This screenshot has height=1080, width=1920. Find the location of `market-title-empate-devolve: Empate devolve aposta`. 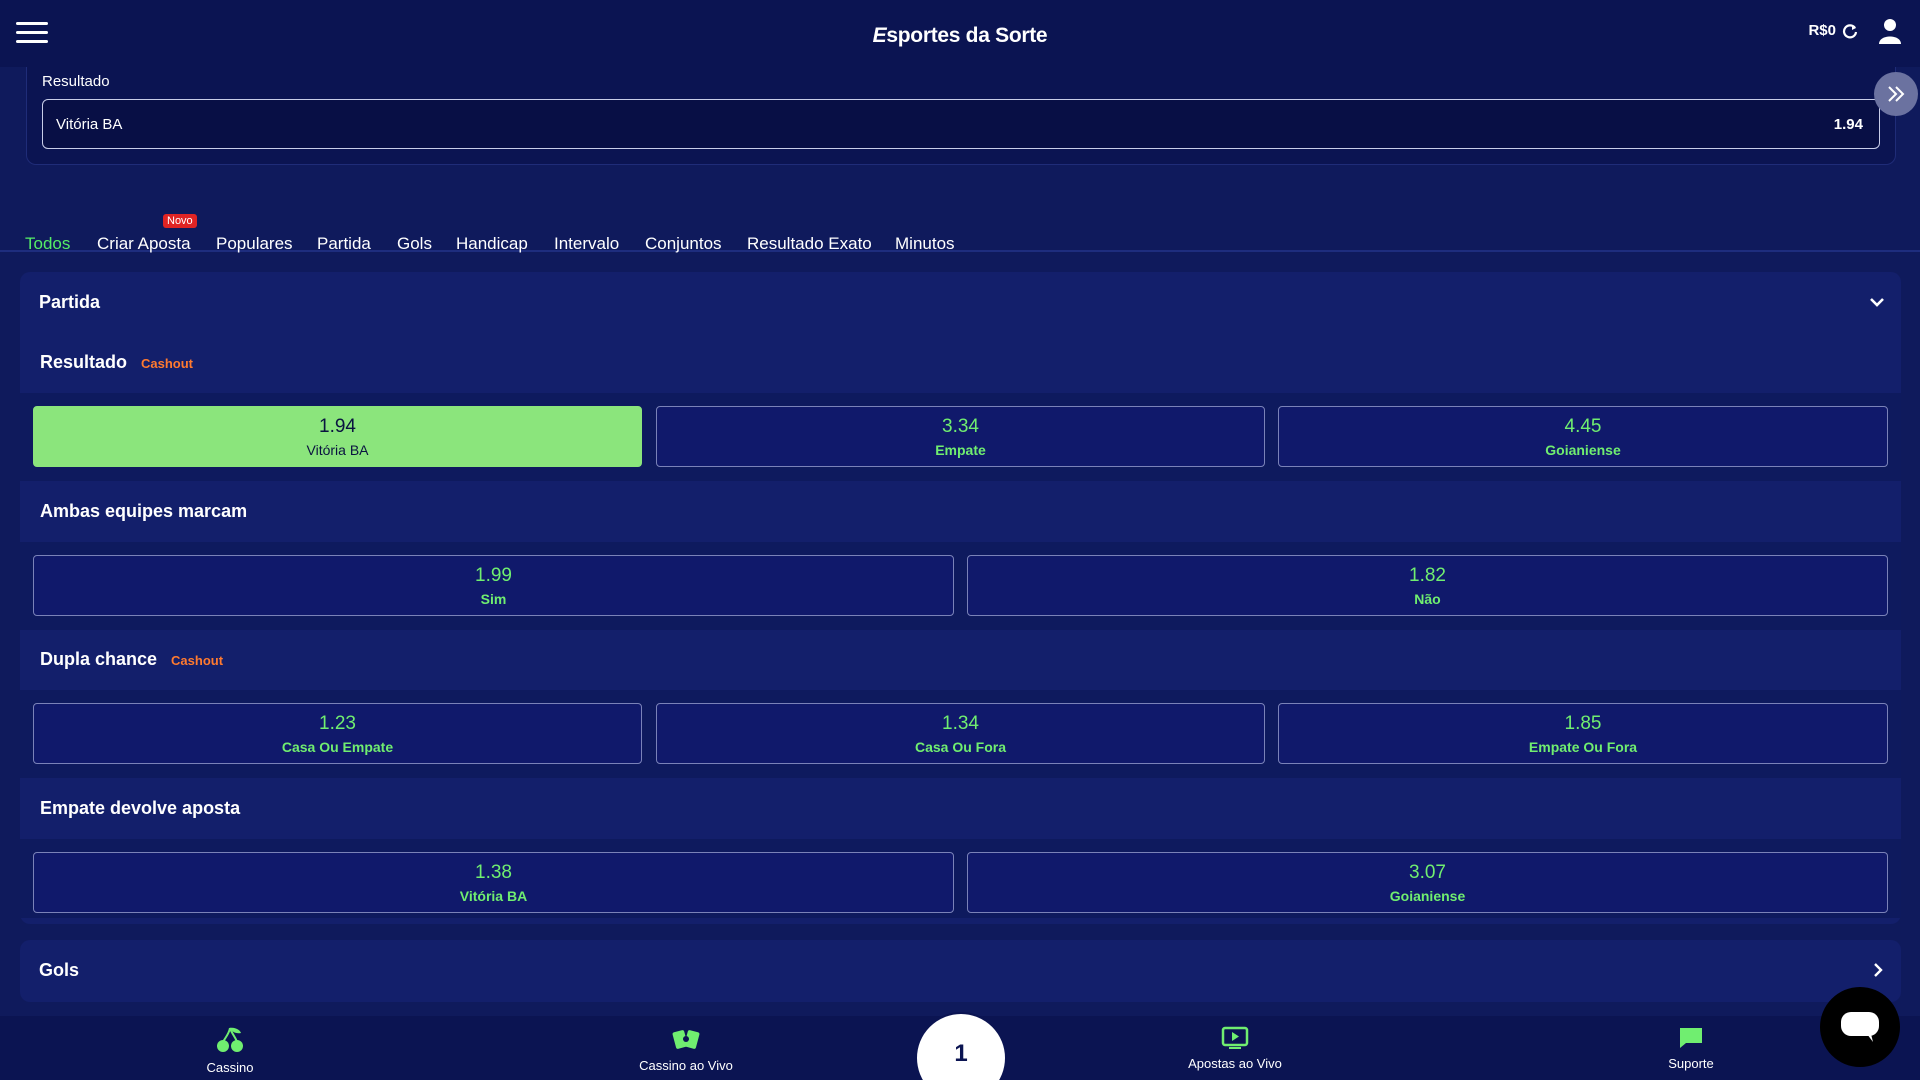

market-title-empate-devolve: Empate devolve aposta is located at coordinates (140, 808).